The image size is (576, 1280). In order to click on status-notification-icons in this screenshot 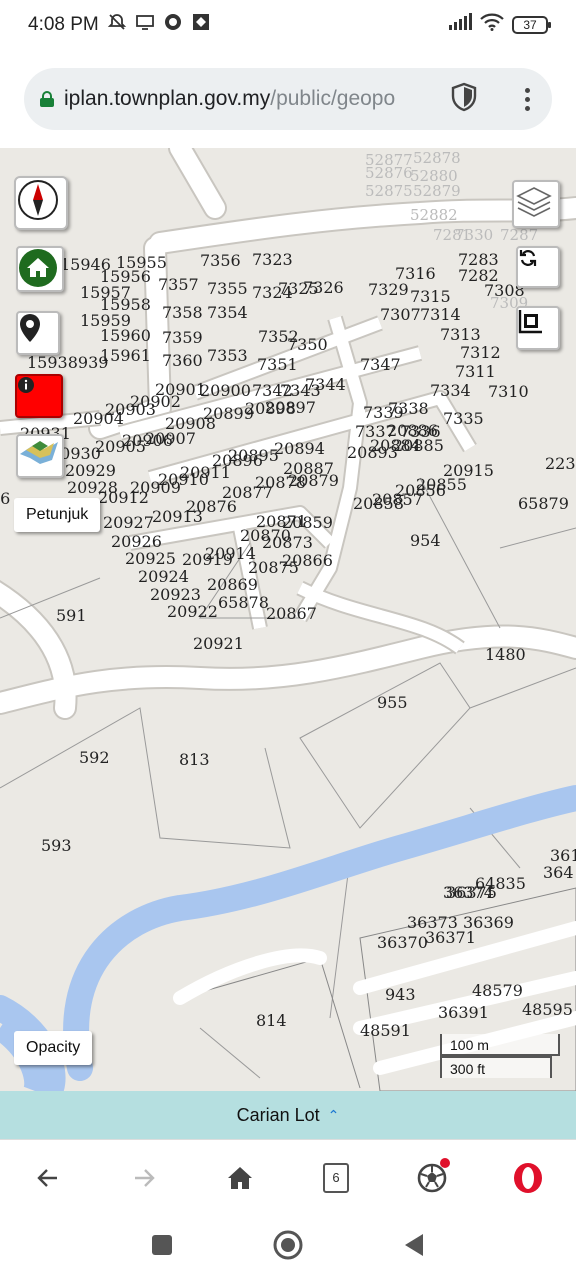, I will do `click(159, 25)`.